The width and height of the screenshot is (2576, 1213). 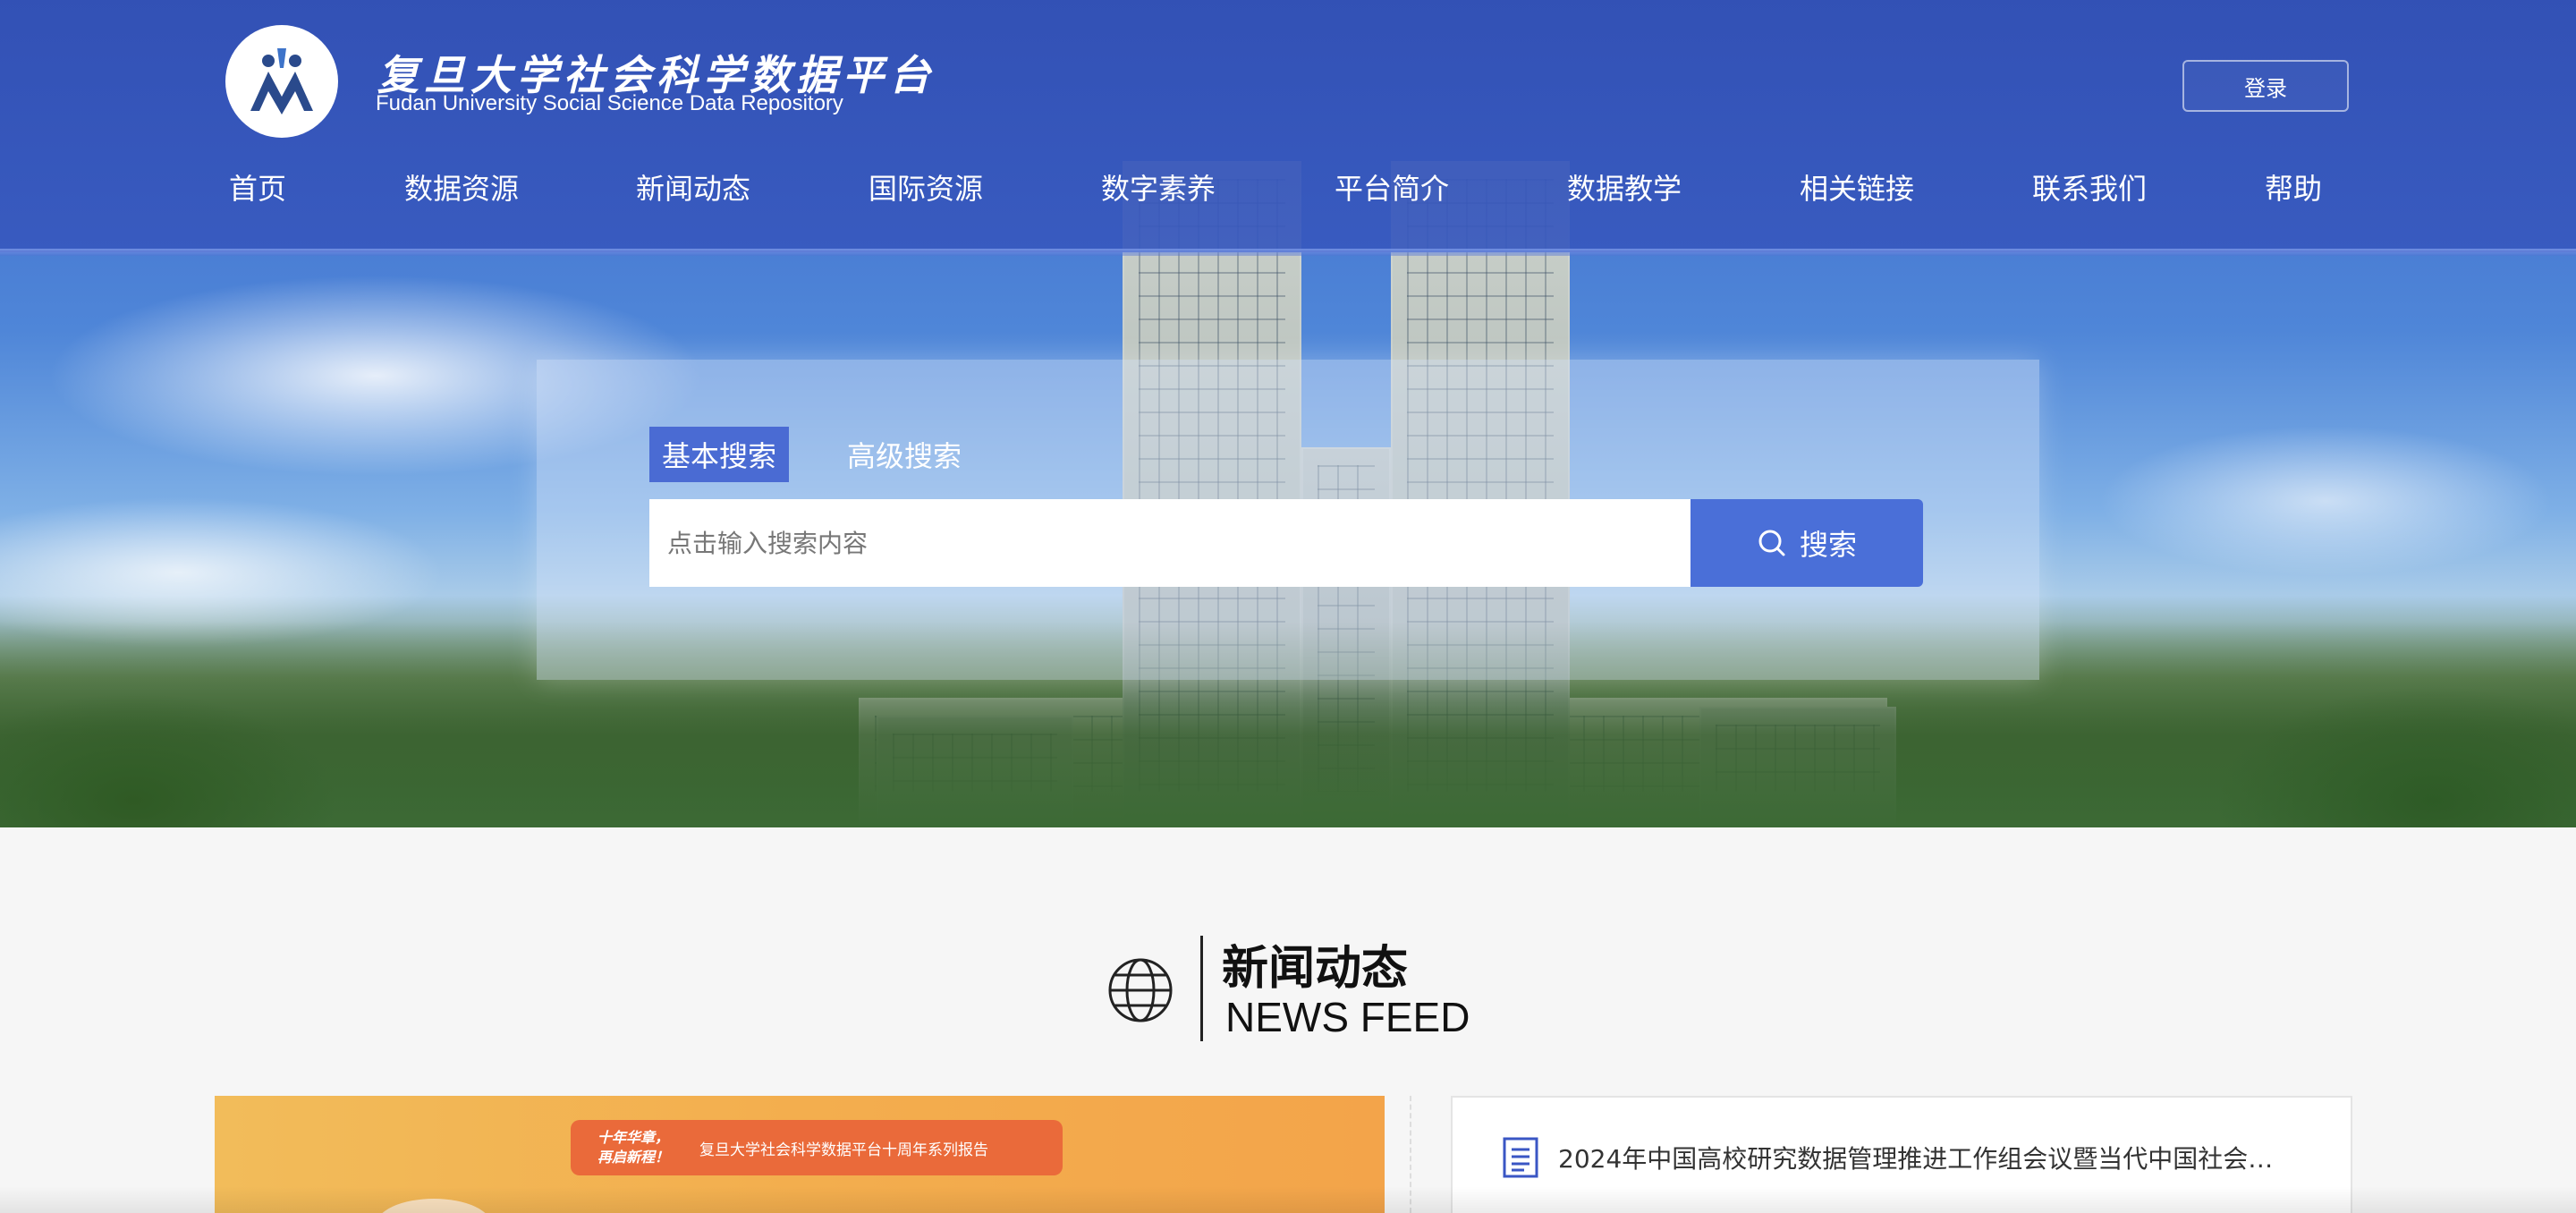 I want to click on nav-item-data-resources: 数据资源, so click(x=461, y=187).